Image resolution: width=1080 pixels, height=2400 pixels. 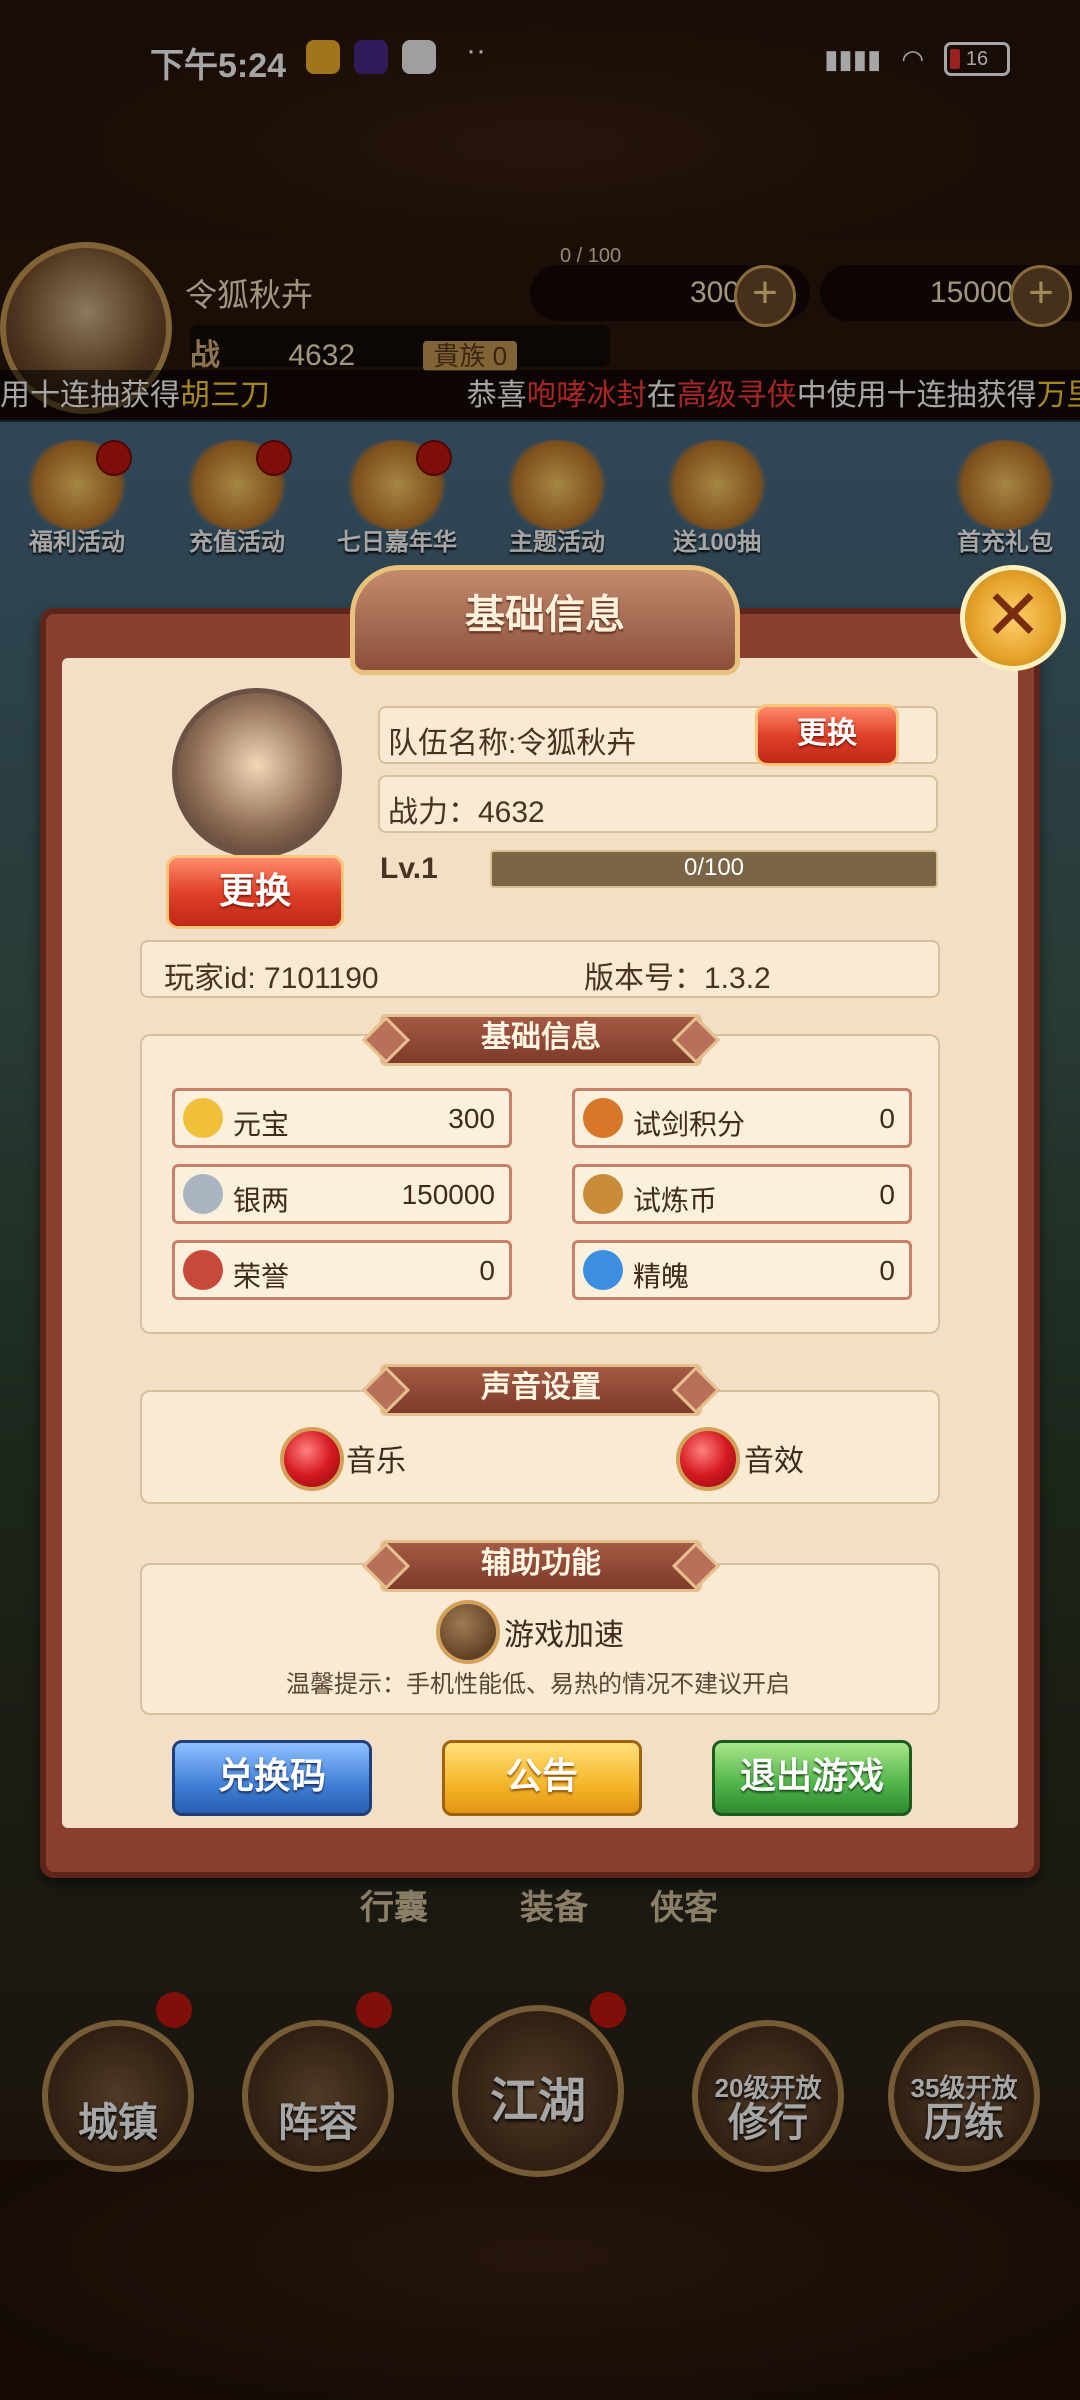 What do you see at coordinates (742, 1270) in the screenshot?
I see `resource-essence: 精魄 0` at bounding box center [742, 1270].